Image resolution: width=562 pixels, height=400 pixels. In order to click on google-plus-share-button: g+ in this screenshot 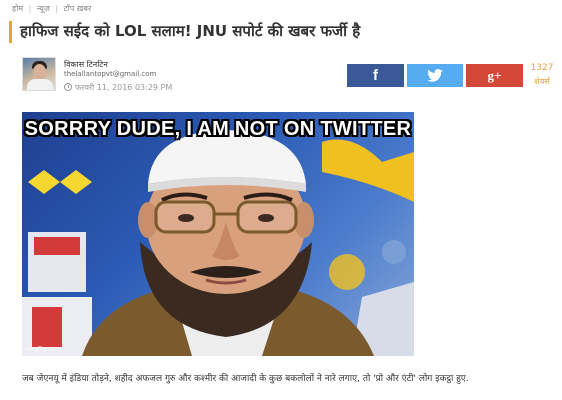, I will do `click(494, 75)`.